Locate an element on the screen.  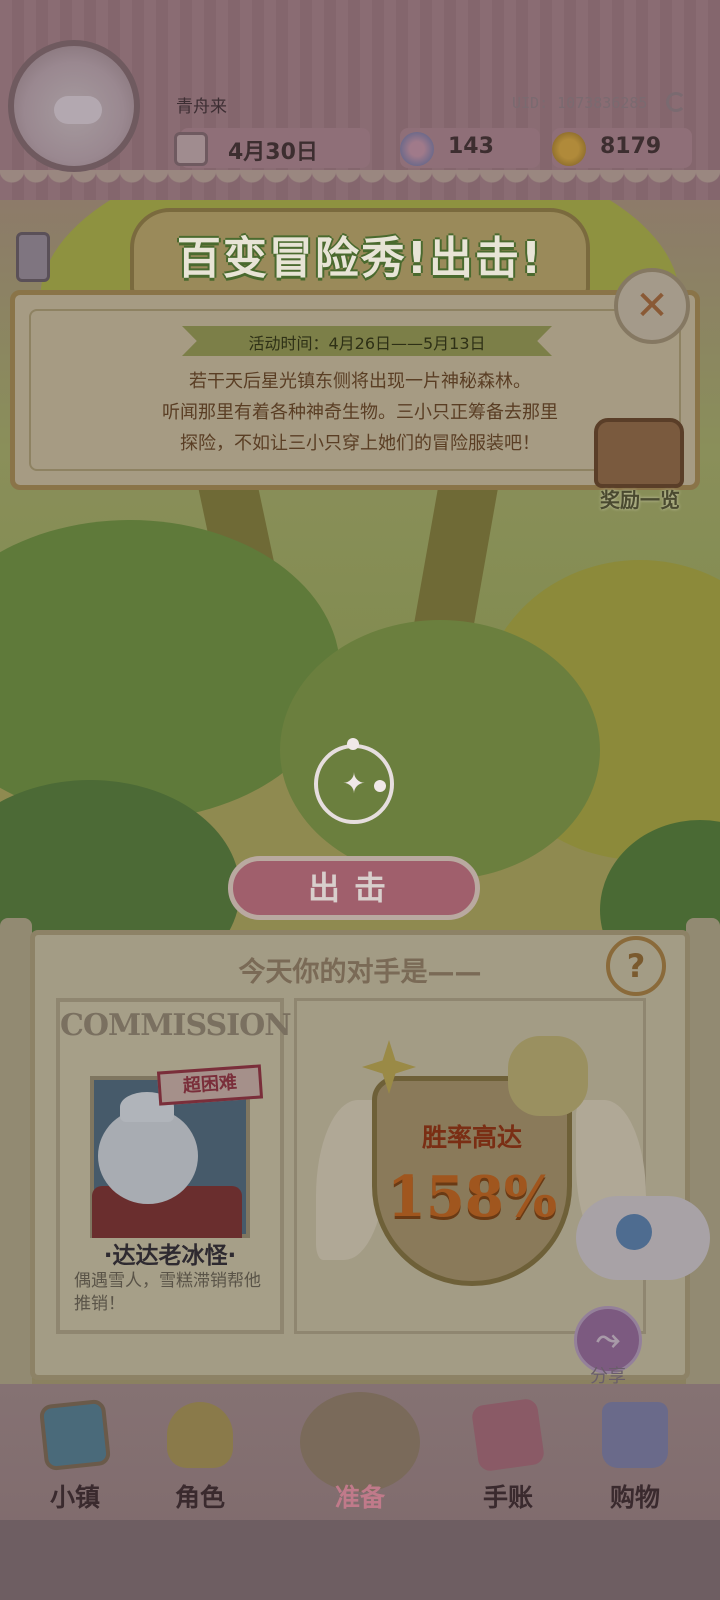
nav-label: 小镇 is located at coordinates (74, 1497).